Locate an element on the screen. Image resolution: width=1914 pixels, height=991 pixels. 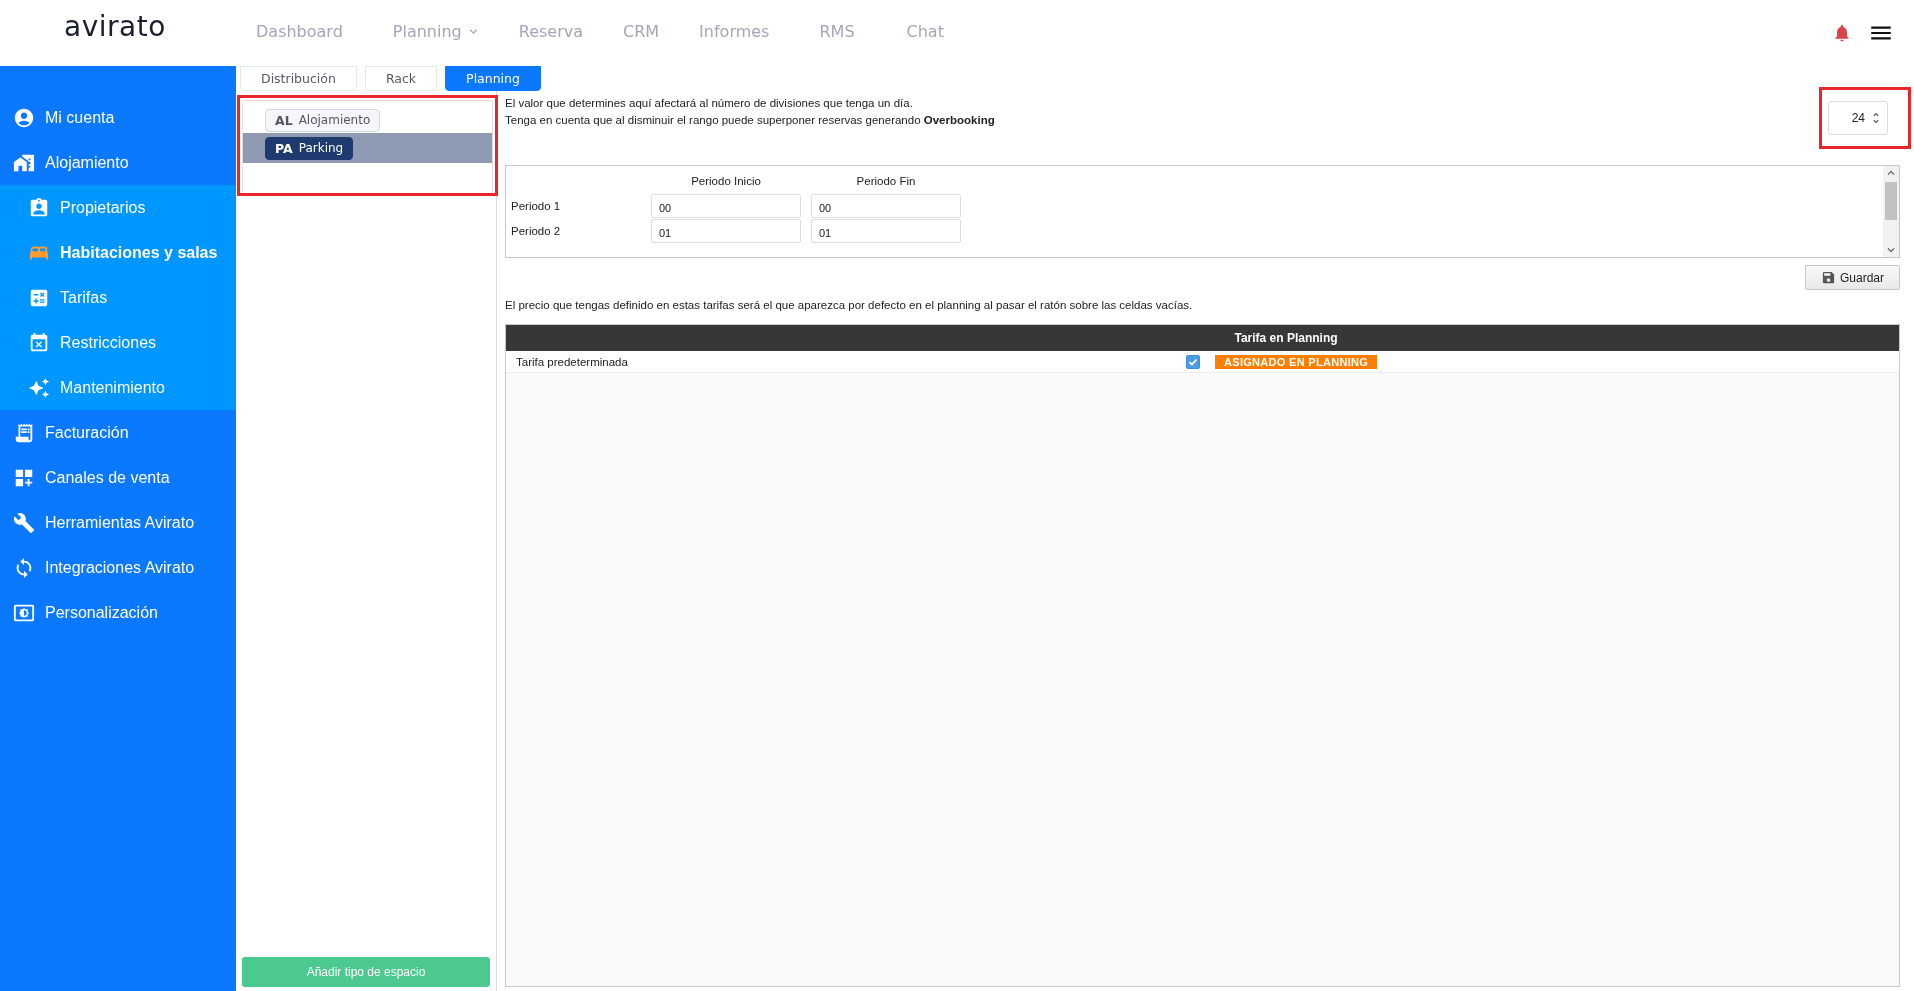
nav-link: Chat is located at coordinates (925, 31).